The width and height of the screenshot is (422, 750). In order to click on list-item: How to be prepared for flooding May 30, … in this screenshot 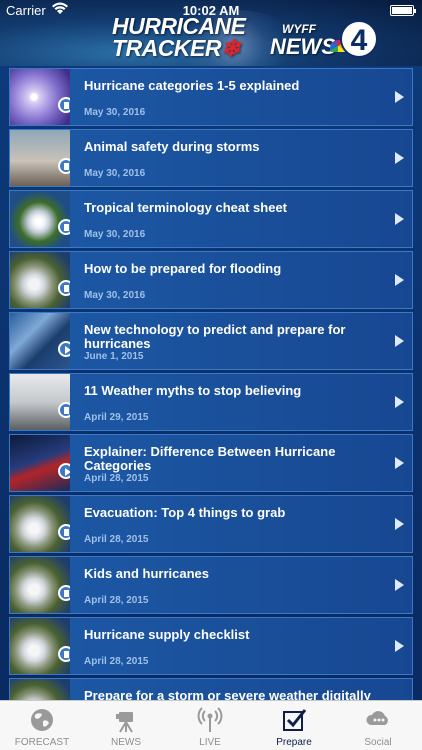, I will do `click(211, 280)`.